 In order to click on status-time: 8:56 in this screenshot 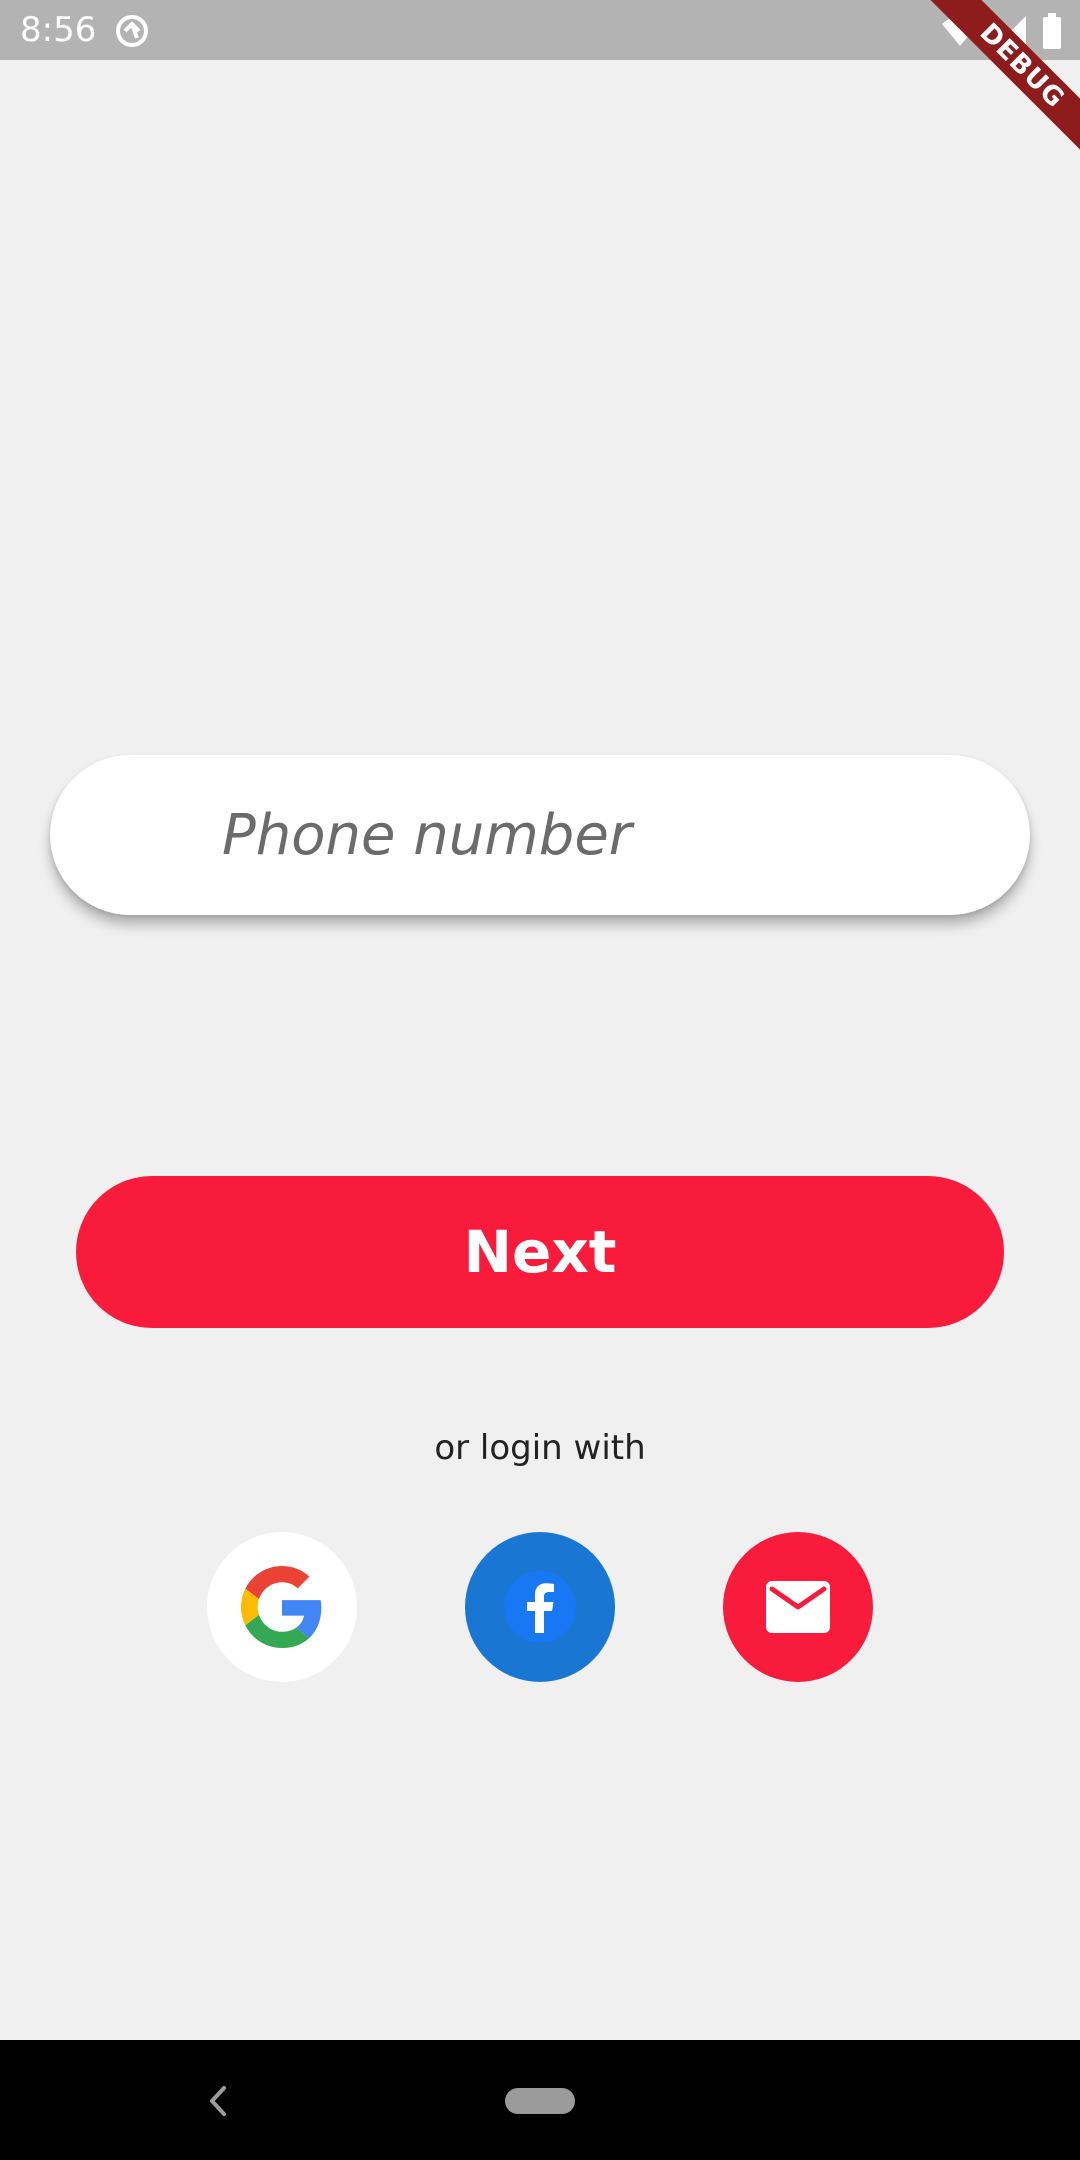, I will do `click(58, 30)`.